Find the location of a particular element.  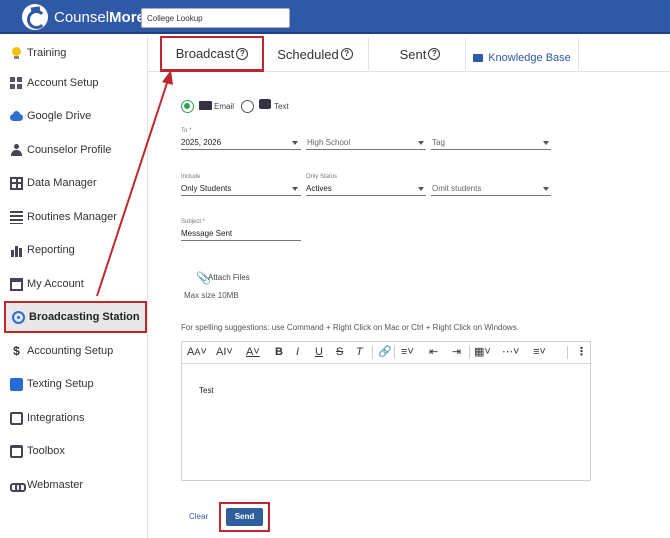

tab-scheduled: Scheduled? is located at coordinates (315, 54).